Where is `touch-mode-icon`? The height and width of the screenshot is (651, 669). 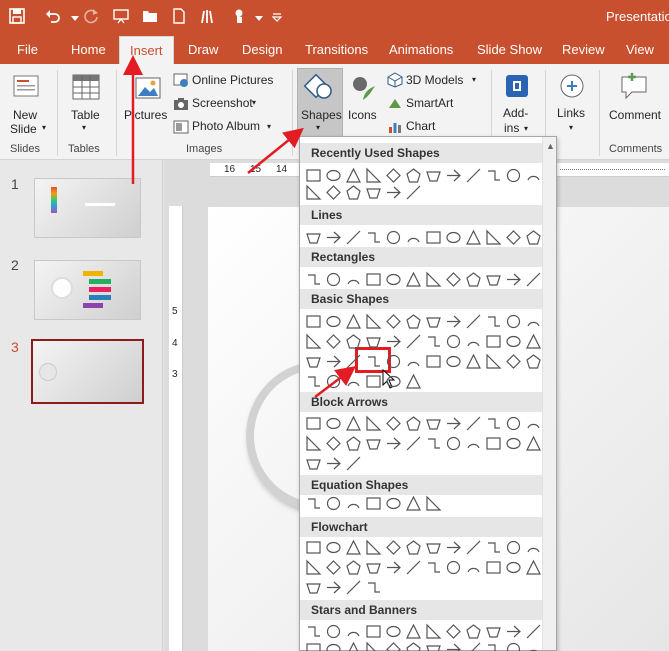
touch-mode-icon is located at coordinates (239, 17).